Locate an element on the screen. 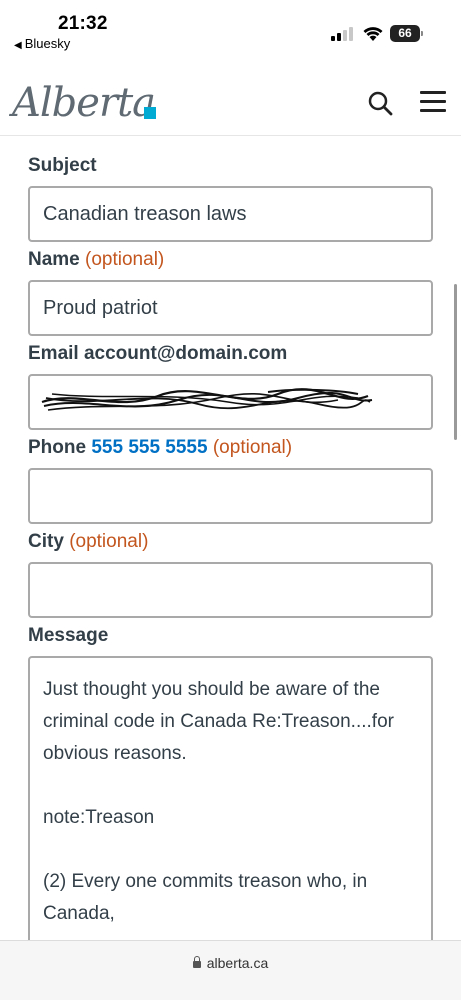  name-optional-hint: (optional) is located at coordinates (125, 259).